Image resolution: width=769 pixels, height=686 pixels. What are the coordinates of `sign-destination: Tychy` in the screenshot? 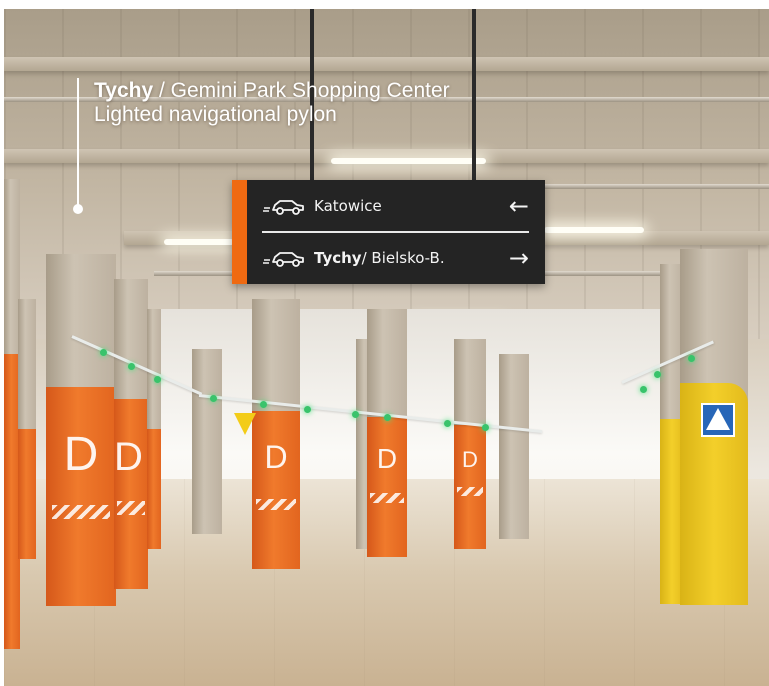 It's located at (338, 258).